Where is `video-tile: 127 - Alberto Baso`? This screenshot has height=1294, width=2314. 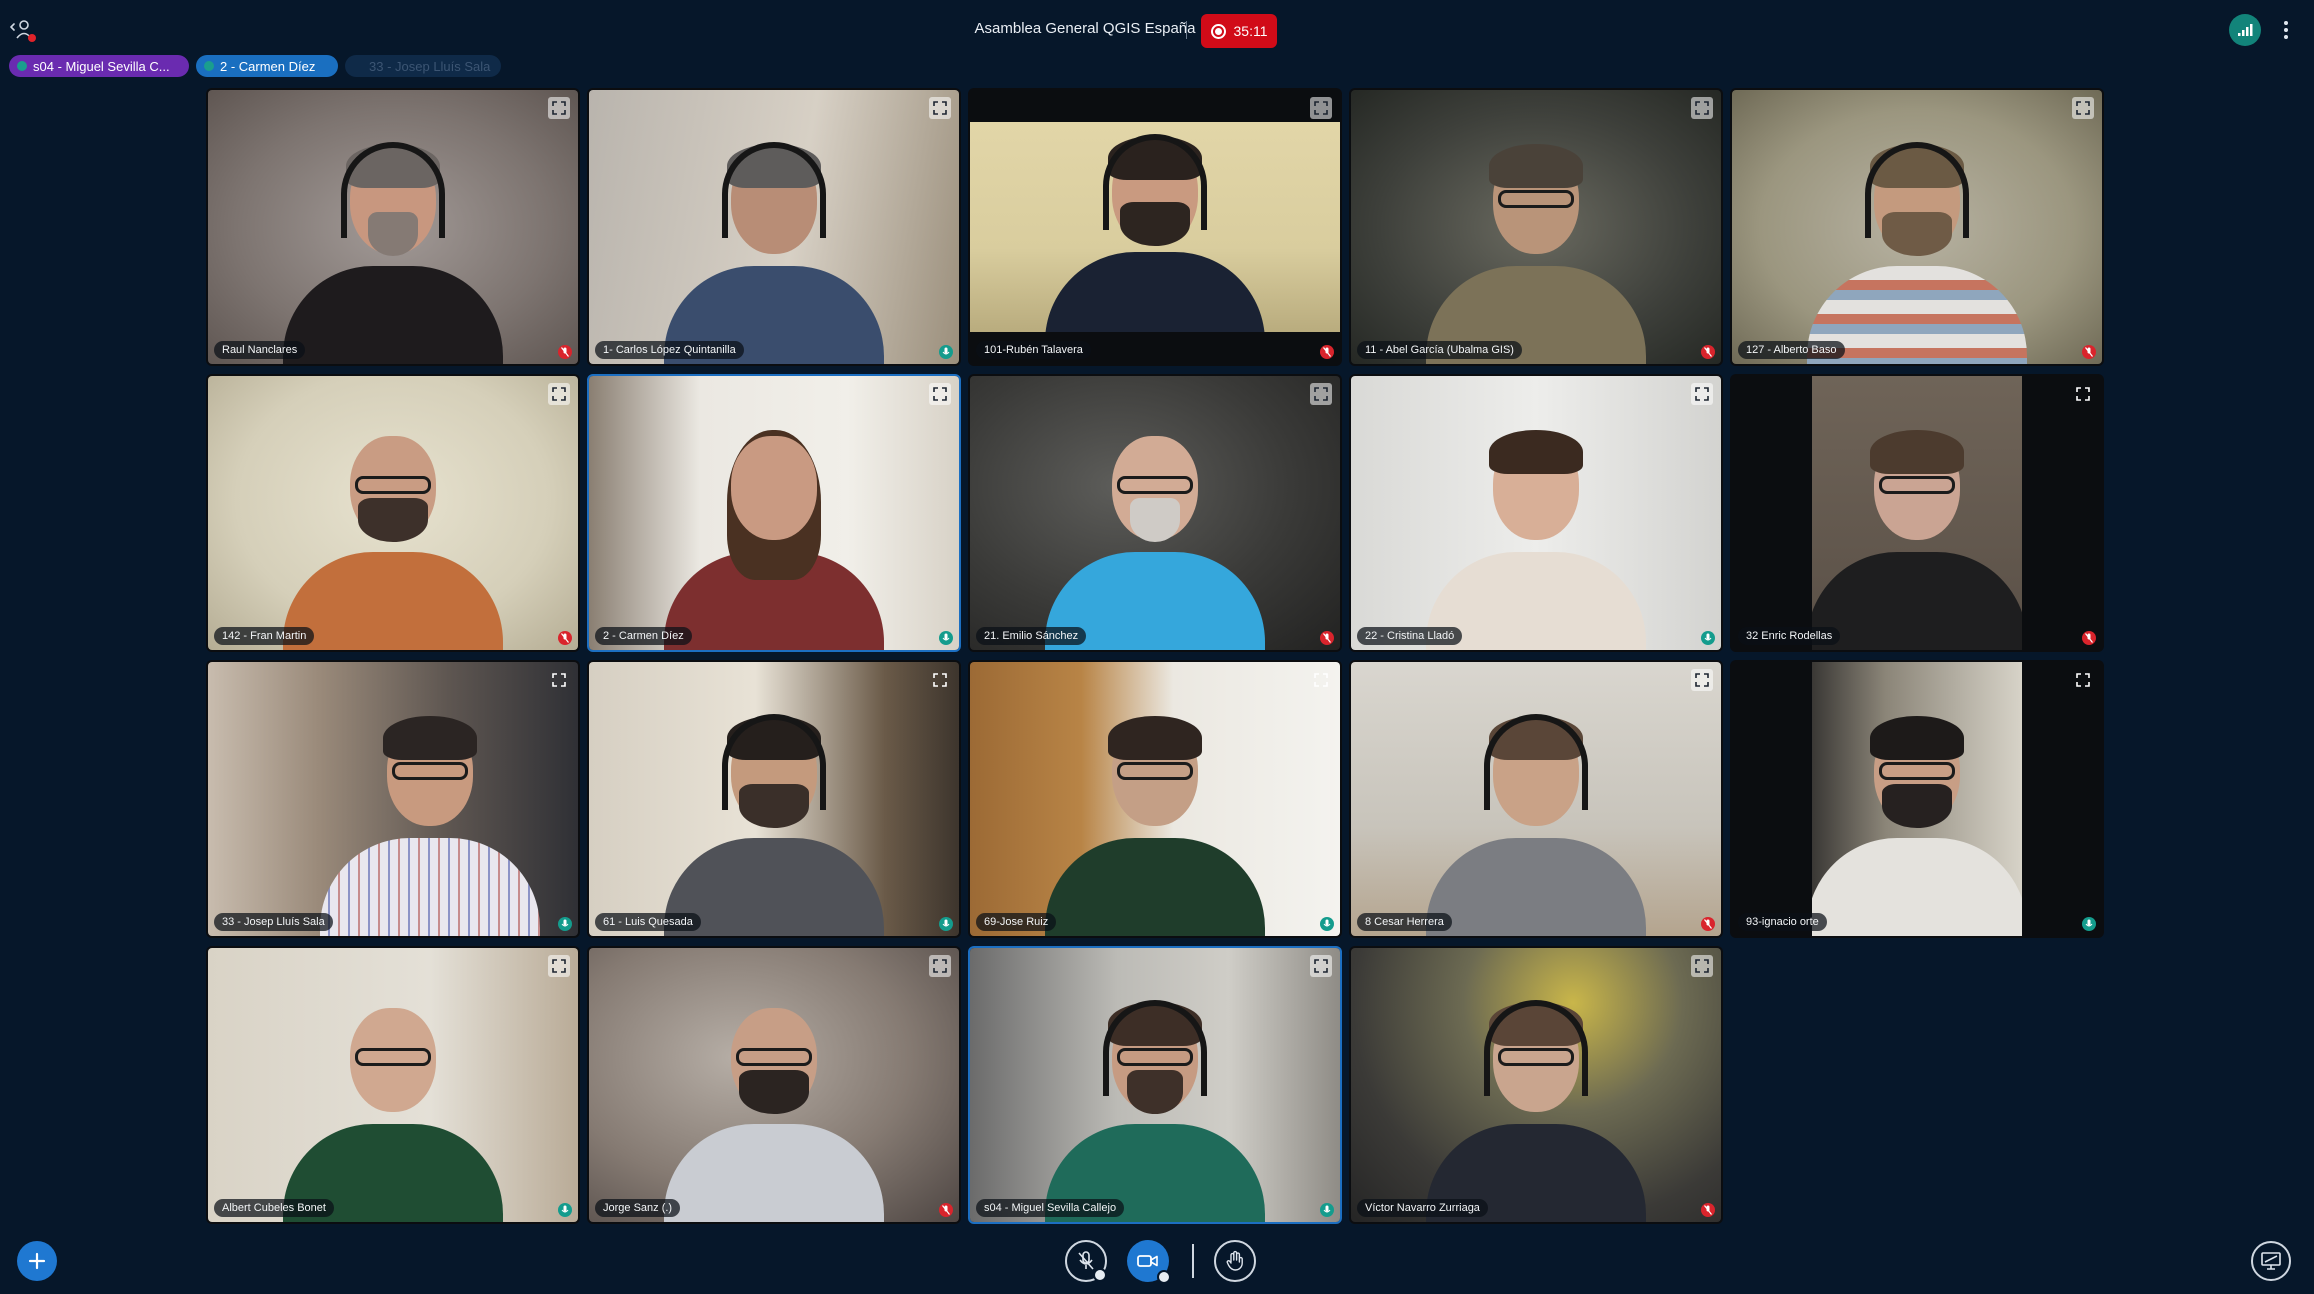 video-tile: 127 - Alberto Baso is located at coordinates (1917, 227).